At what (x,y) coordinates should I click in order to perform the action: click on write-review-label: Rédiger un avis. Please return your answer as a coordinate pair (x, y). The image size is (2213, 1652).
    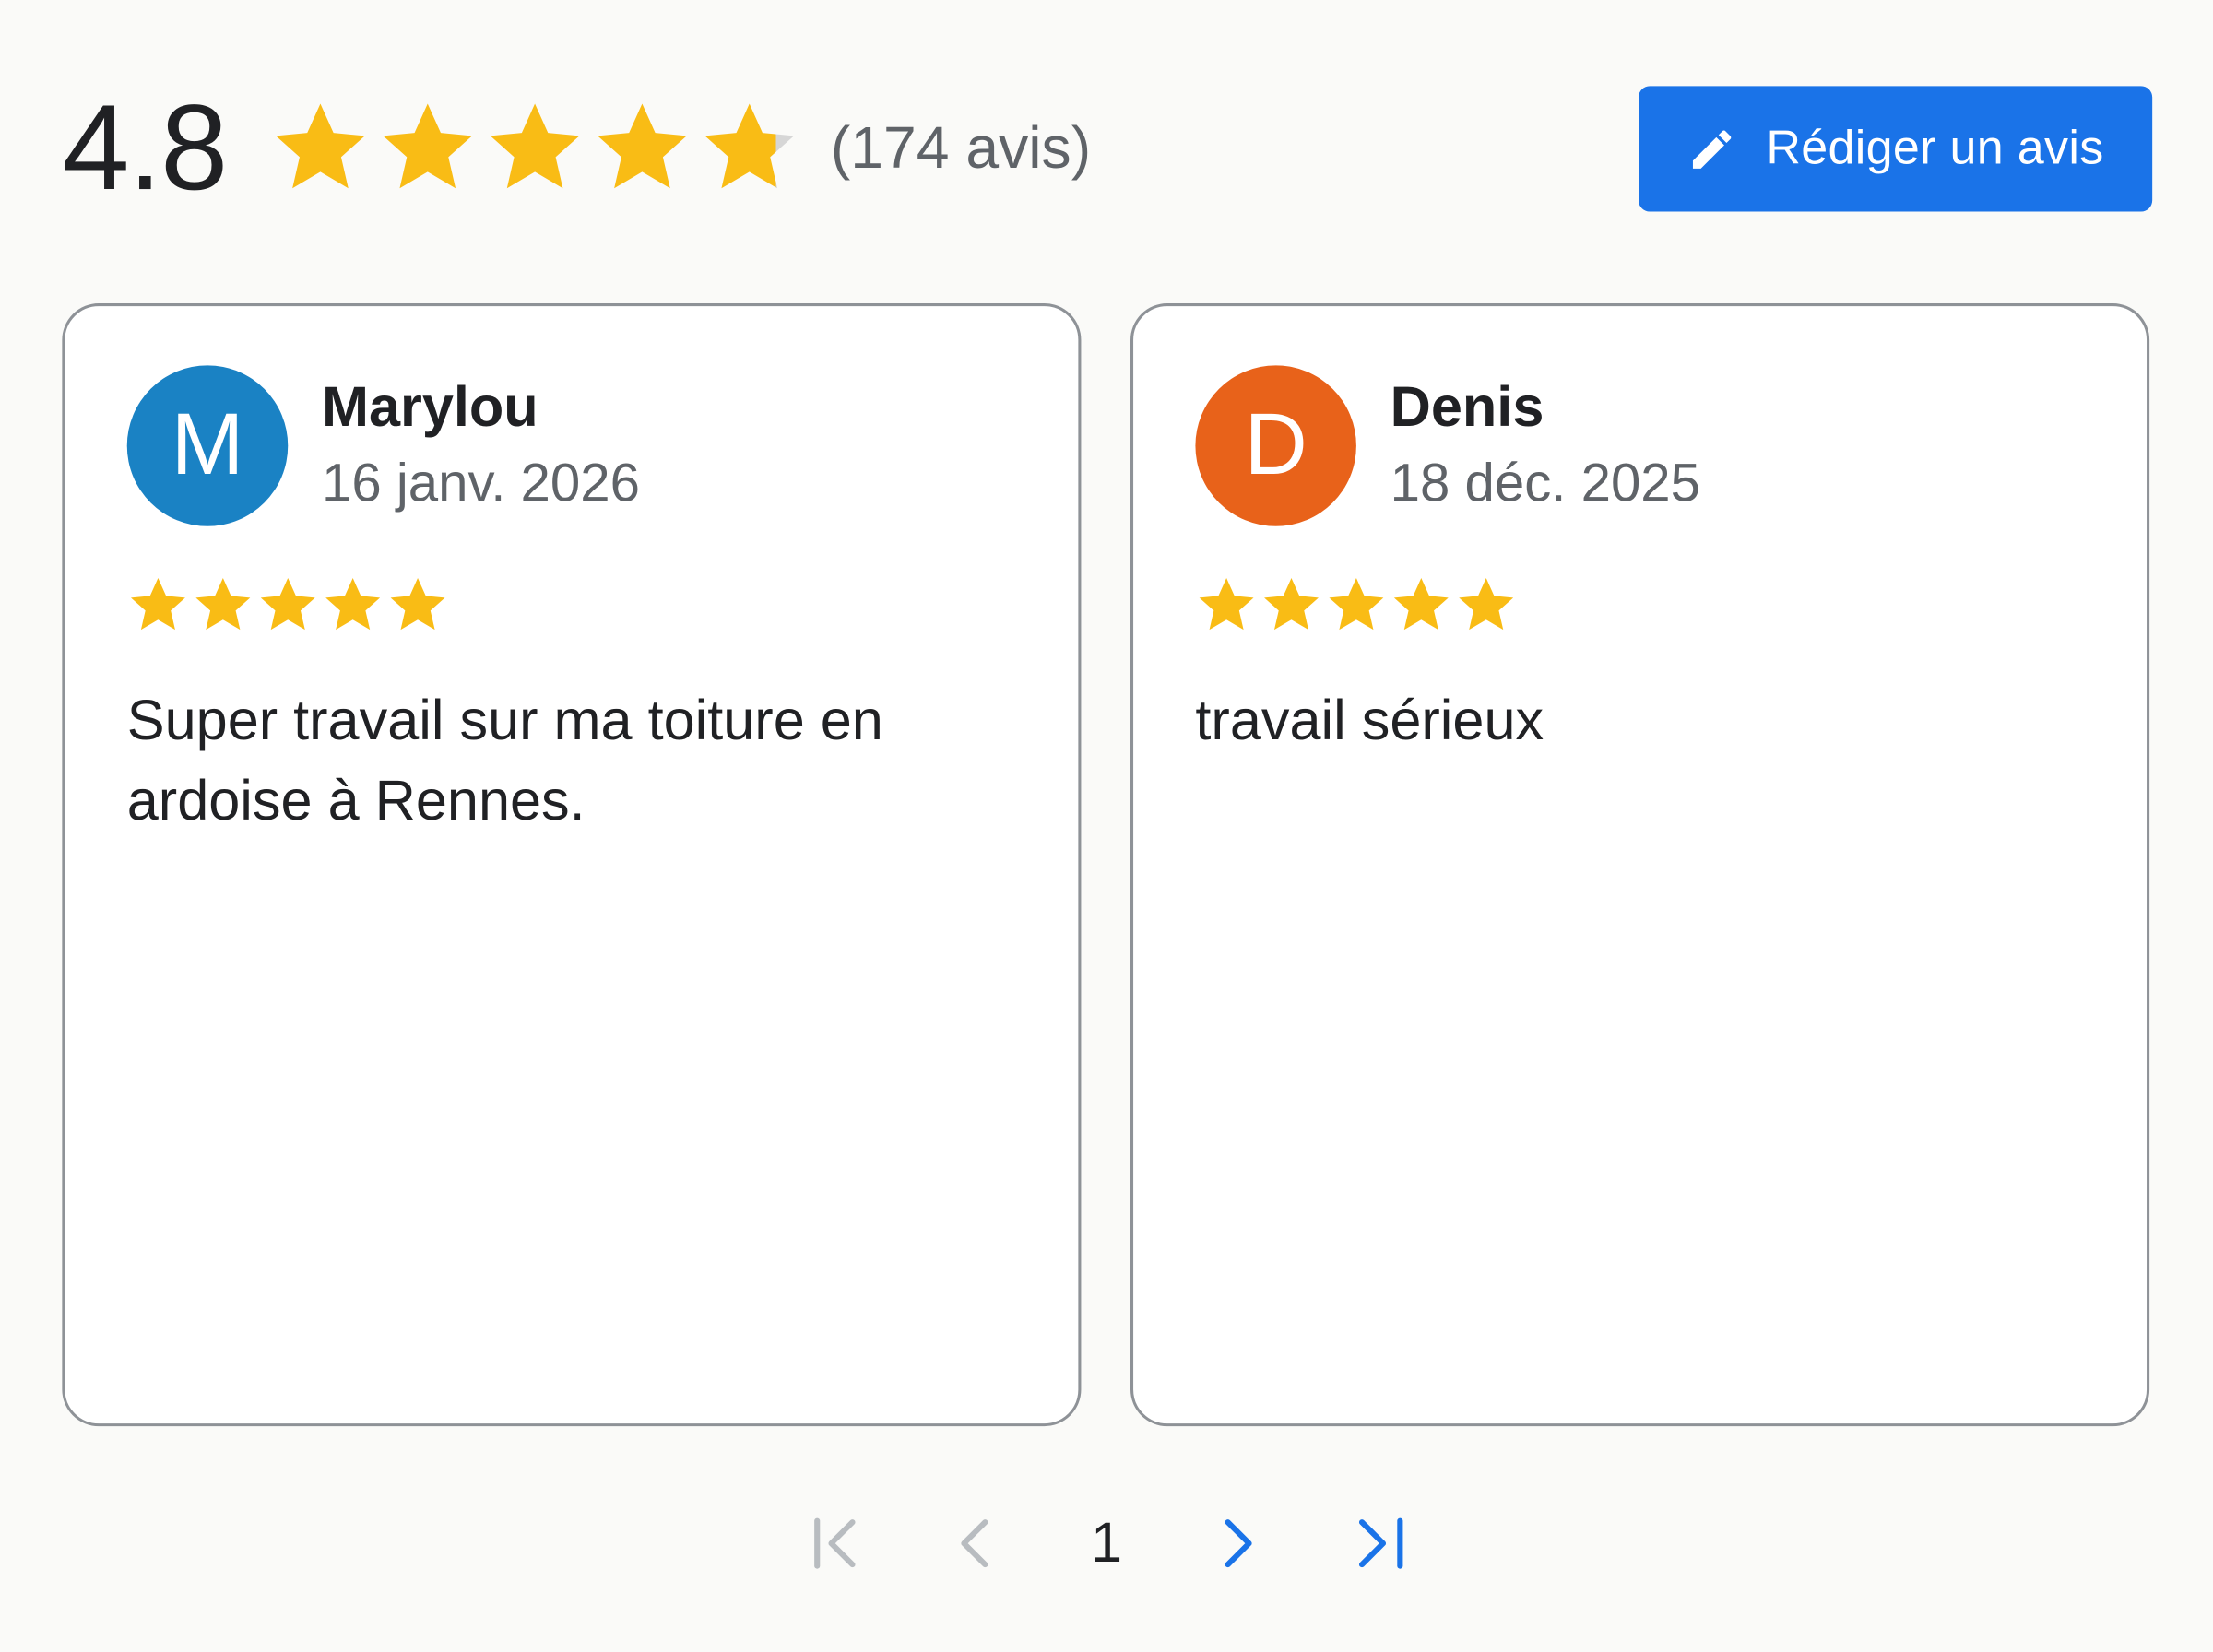
    Looking at the image, I should click on (1935, 148).